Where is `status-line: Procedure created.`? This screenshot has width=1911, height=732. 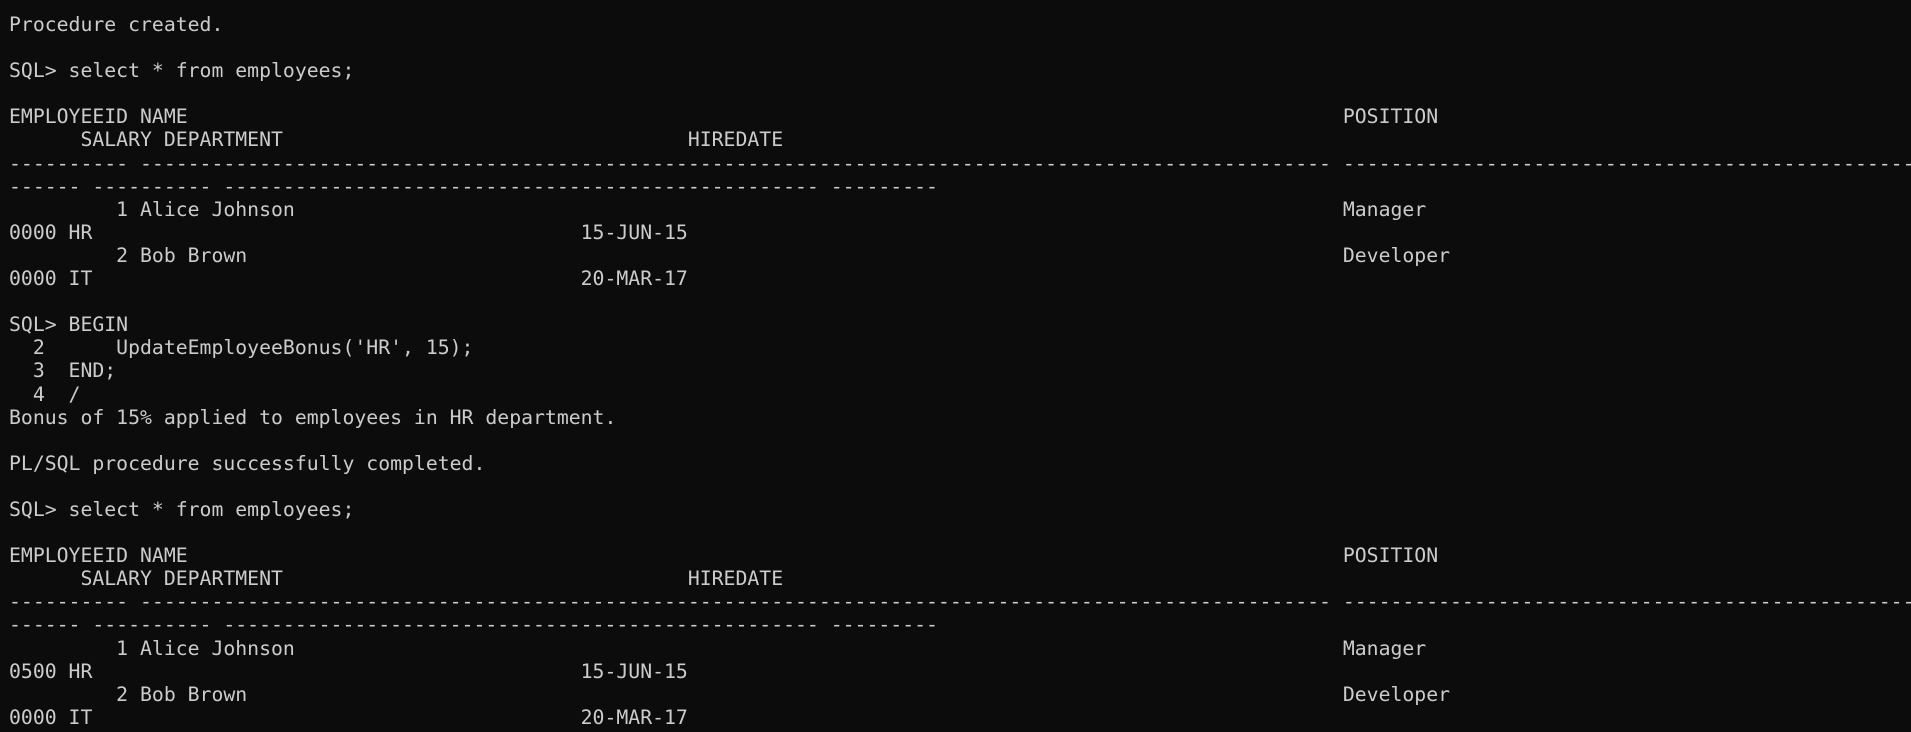
status-line: Procedure created. is located at coordinates (116, 24).